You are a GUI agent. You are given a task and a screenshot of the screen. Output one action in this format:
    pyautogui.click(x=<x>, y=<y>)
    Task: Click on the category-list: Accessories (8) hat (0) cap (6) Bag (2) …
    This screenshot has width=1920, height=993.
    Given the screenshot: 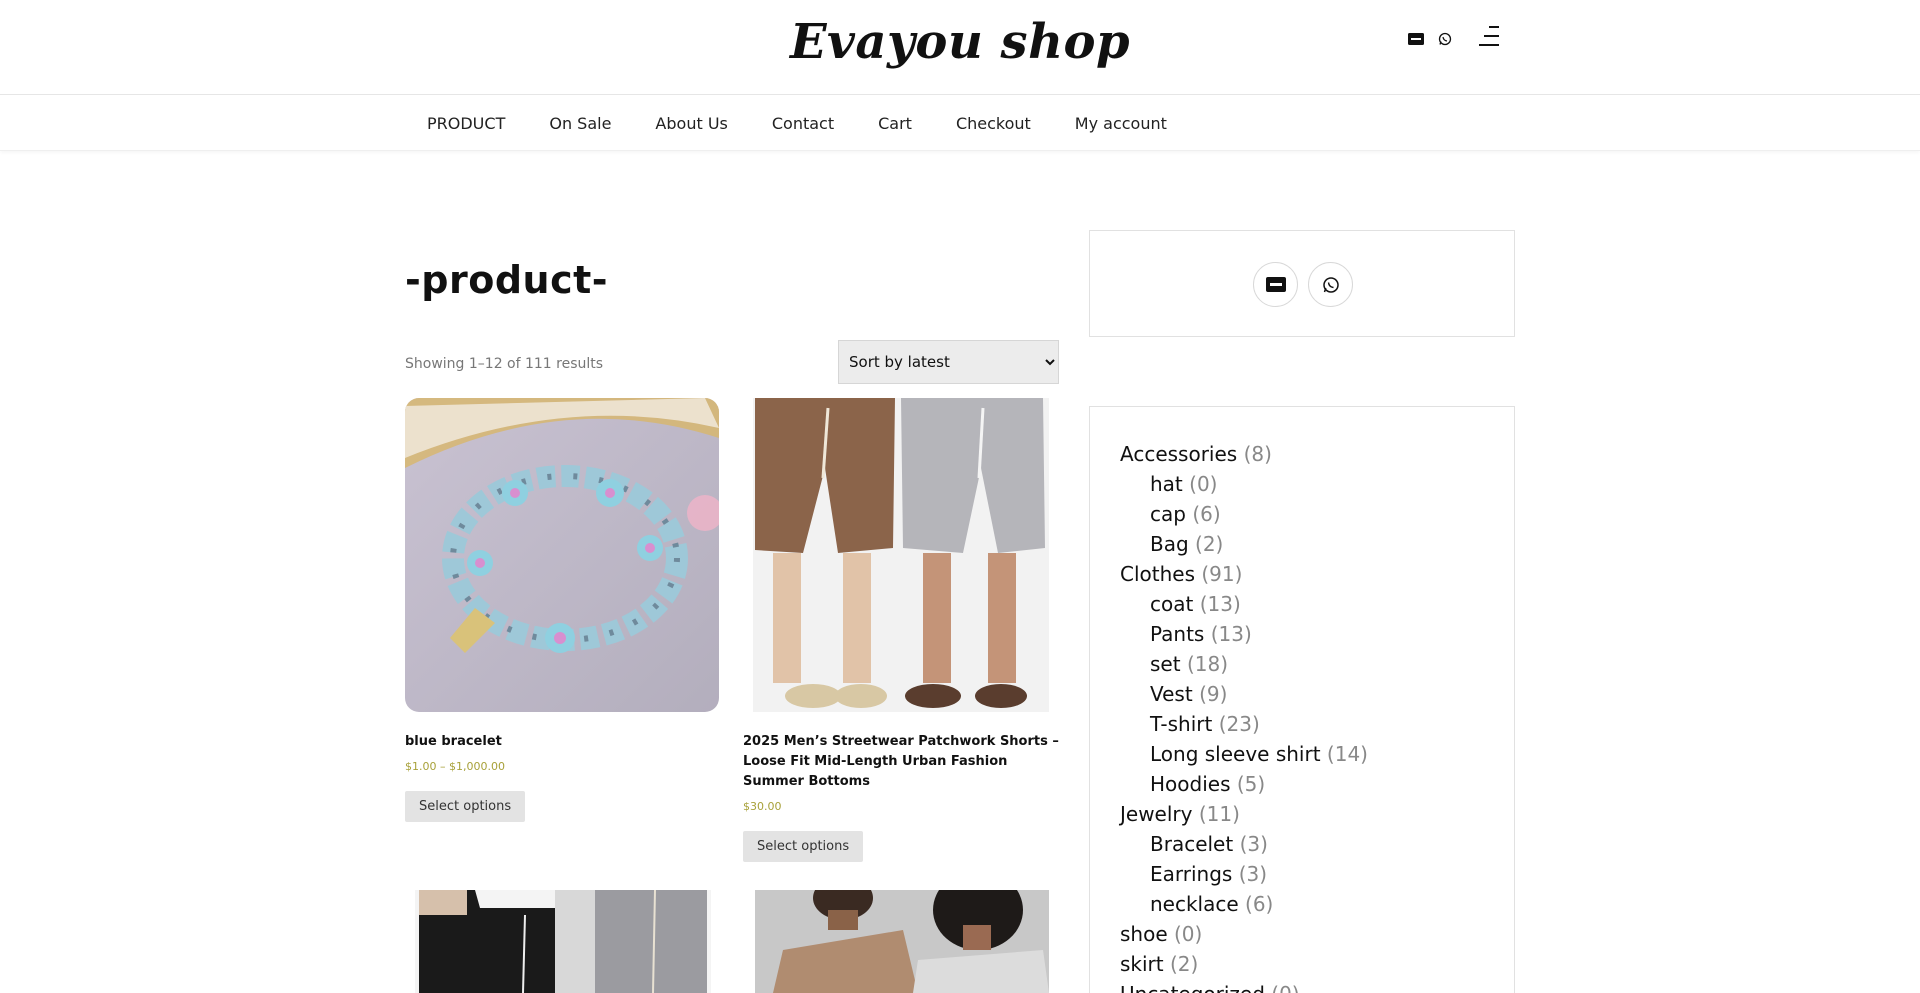 What is the action you would take?
    pyautogui.click(x=1244, y=716)
    